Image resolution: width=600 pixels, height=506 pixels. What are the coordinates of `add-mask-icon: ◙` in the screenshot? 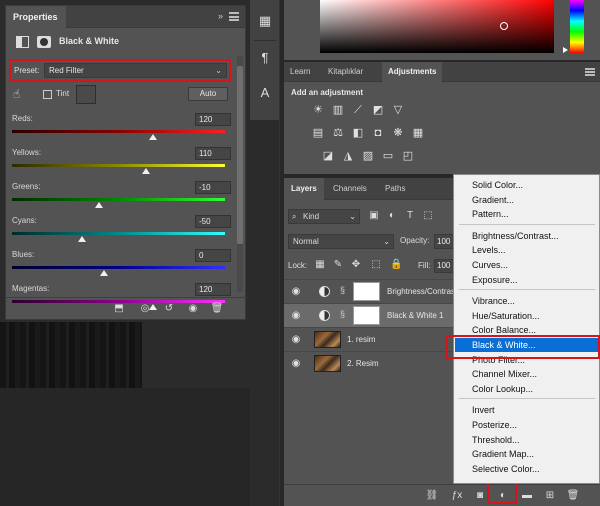 It's located at (480, 495).